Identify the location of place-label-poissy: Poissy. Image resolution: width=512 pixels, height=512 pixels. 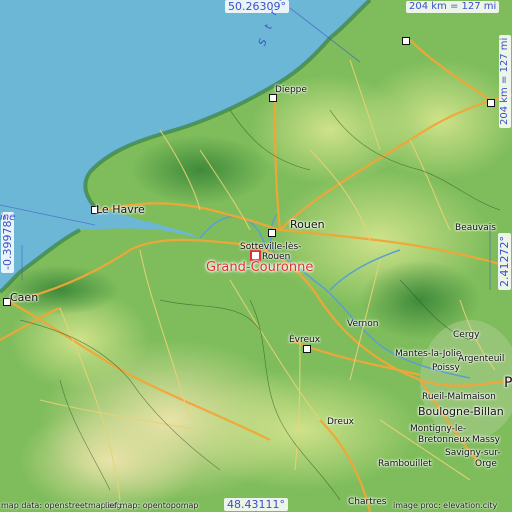
(446, 368).